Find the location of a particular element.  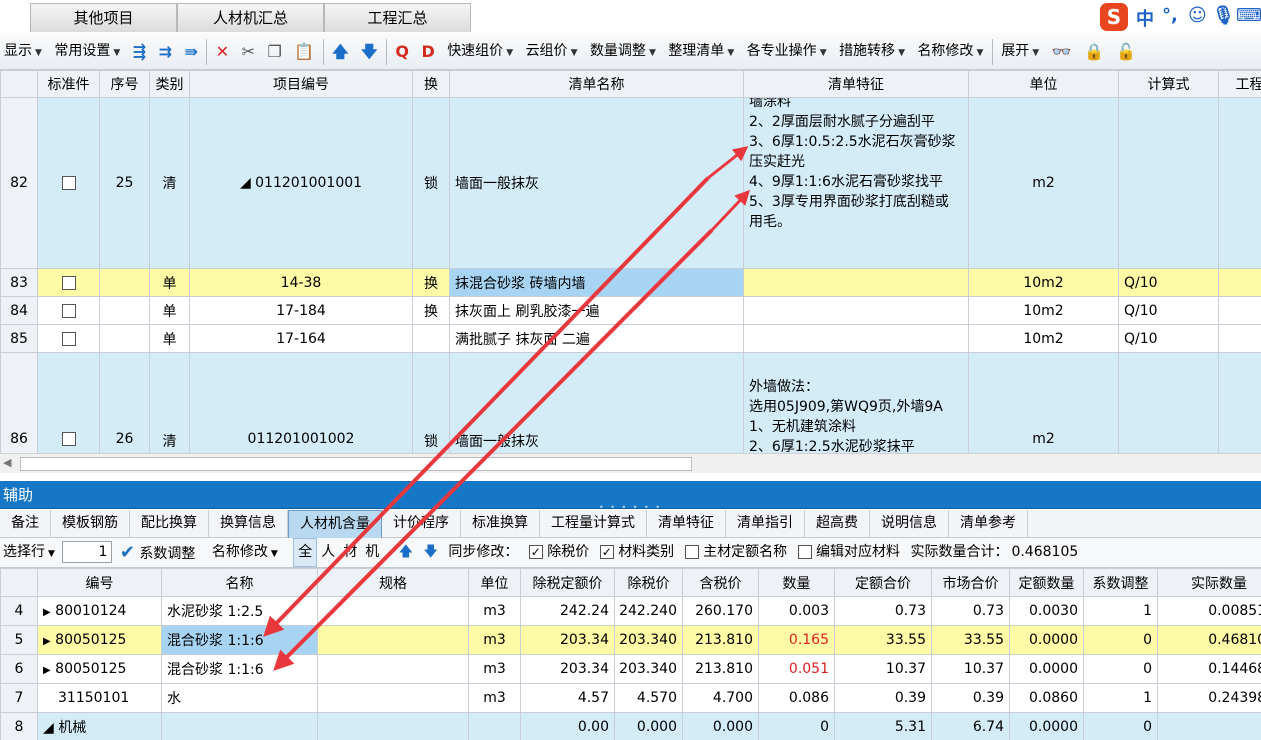

table-row: 84 单 17-184 换 抹灰面上 刷乳胶漆一遍 10m2 Q/10 is located at coordinates (630, 310).